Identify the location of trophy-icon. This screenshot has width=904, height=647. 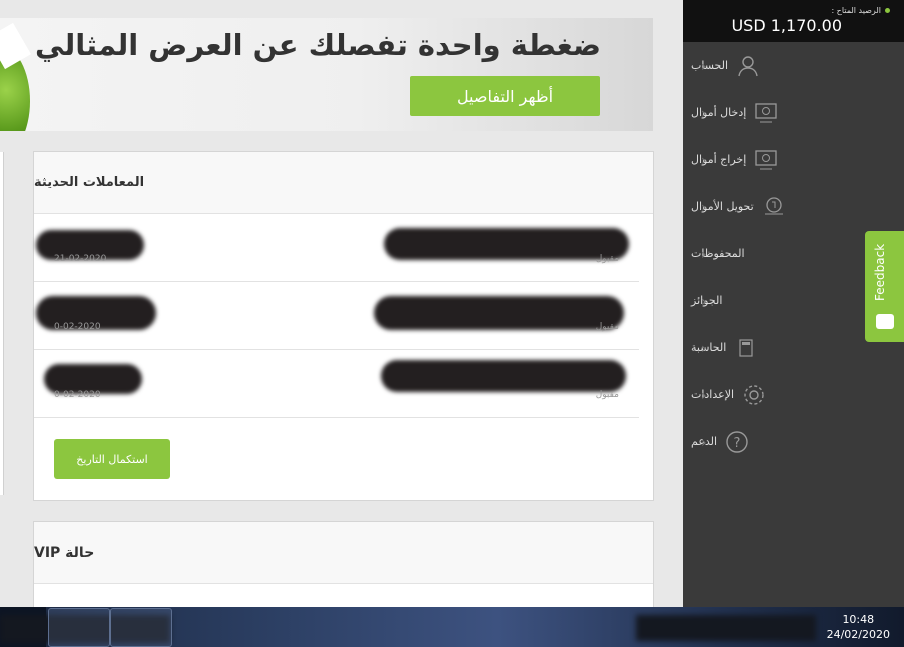
(742, 301).